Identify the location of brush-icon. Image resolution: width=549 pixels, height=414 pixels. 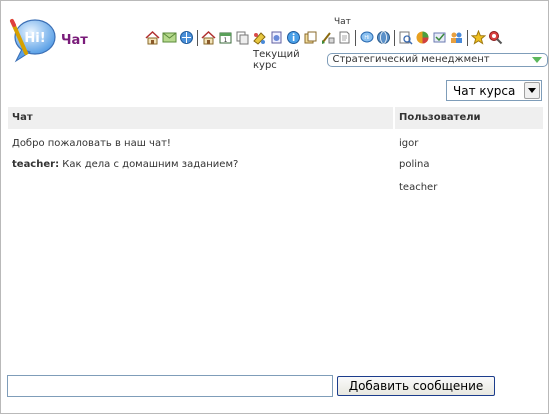
(327, 37).